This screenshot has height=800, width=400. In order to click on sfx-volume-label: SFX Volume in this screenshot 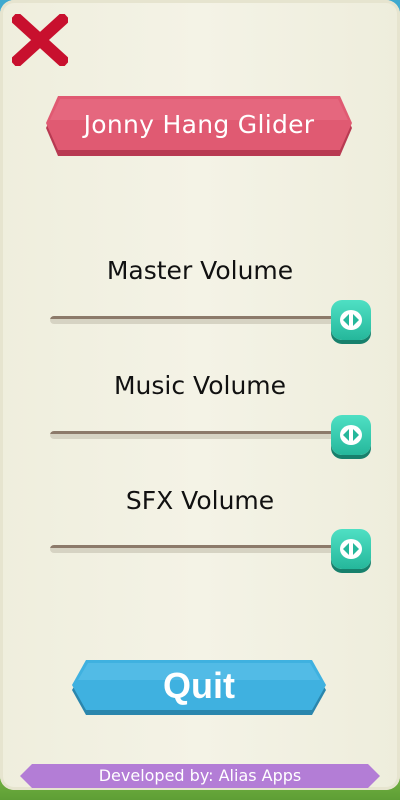, I will do `click(200, 500)`.